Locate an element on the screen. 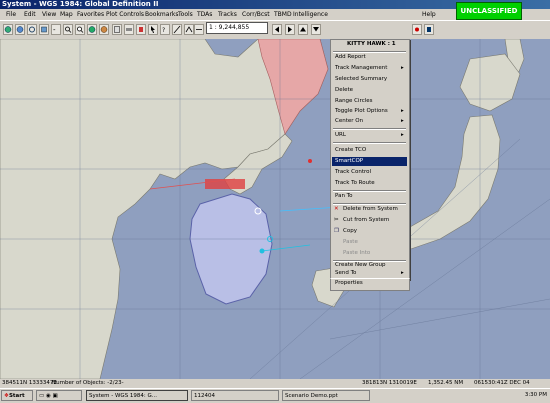 The image size is (550, 403). menu-item-paste-into: Paste Into is located at coordinates (357, 253).